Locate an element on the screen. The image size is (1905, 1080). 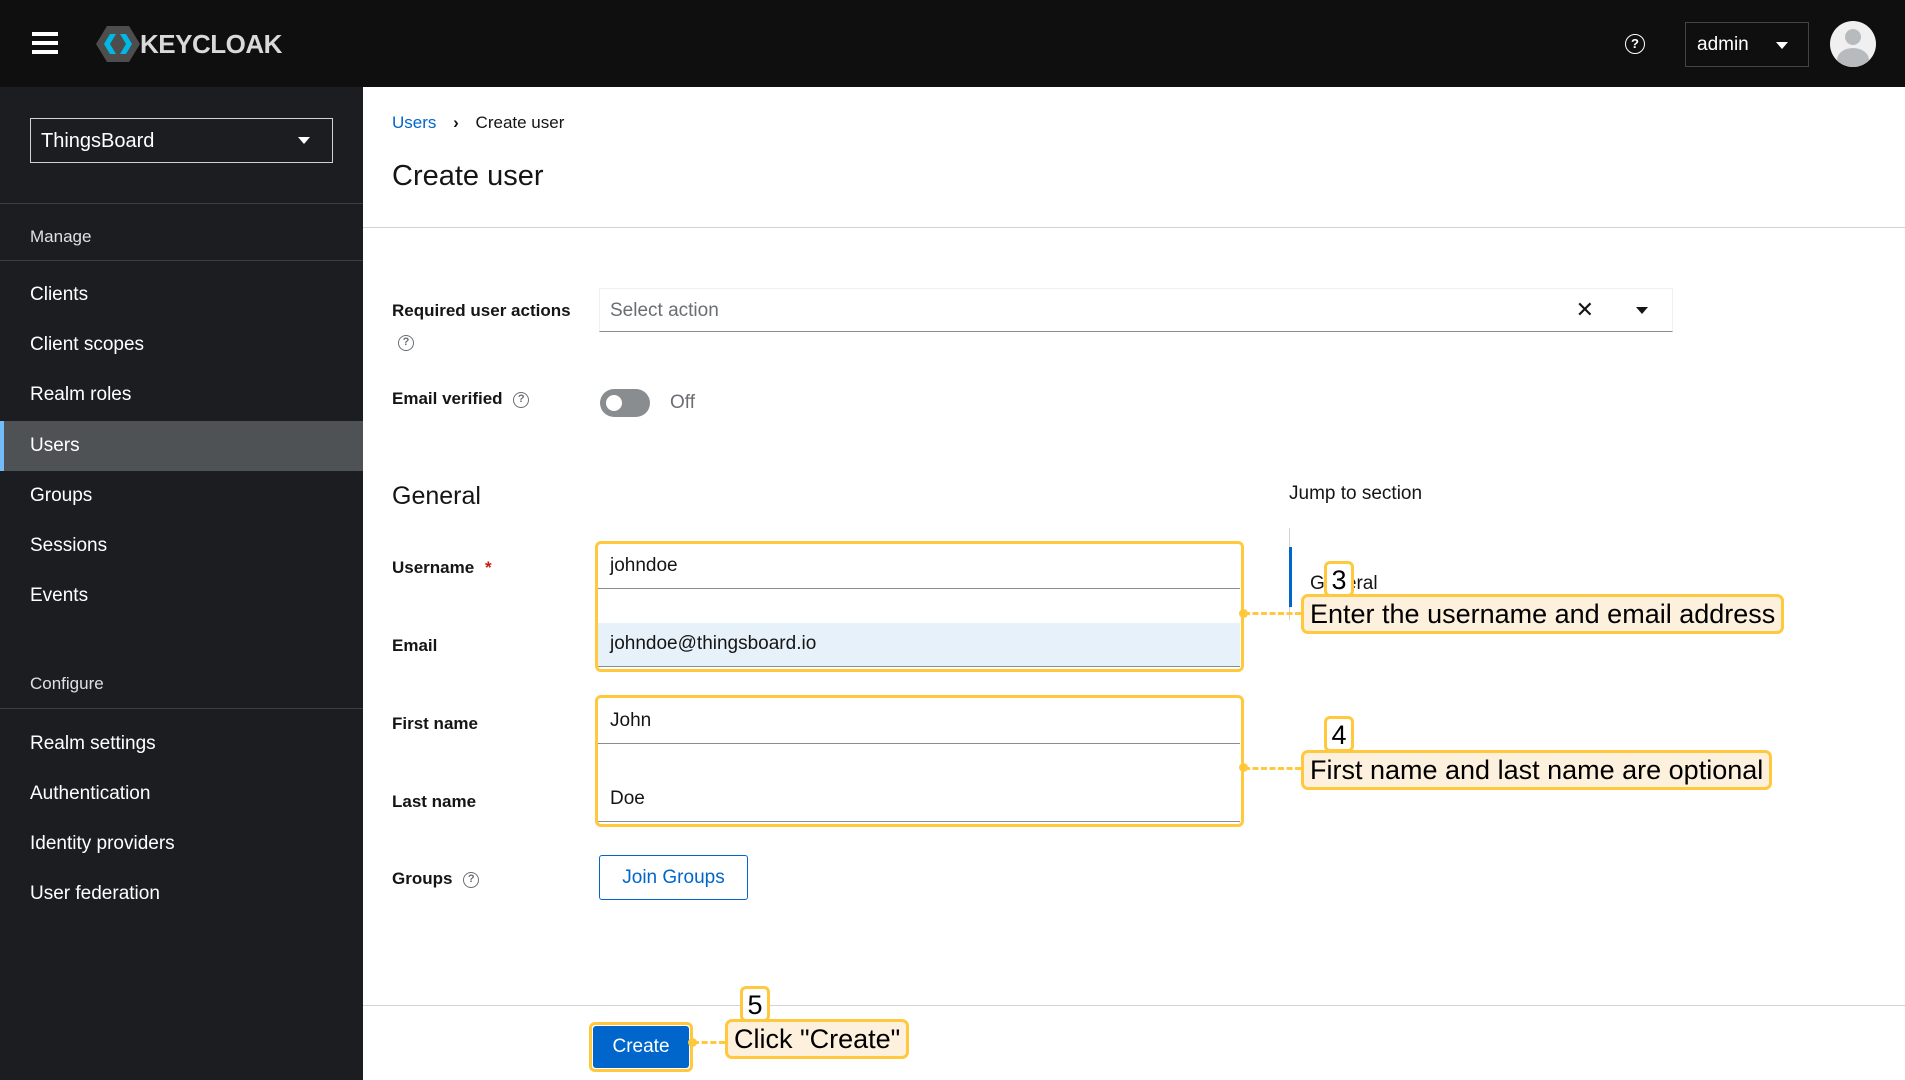
sidebar-item-realm-roles: Realm roles is located at coordinates (181, 395).